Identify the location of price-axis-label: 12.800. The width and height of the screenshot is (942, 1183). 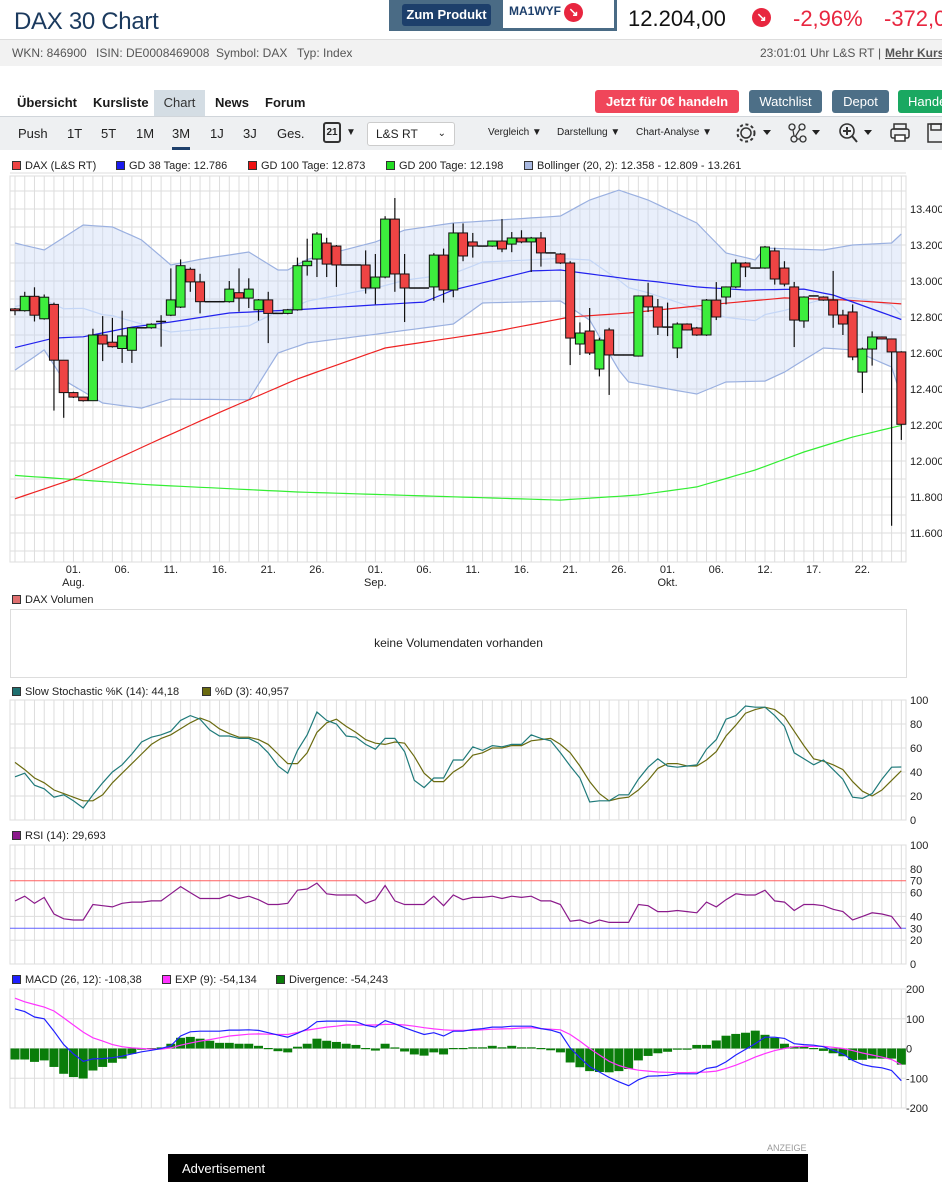
(926, 318).